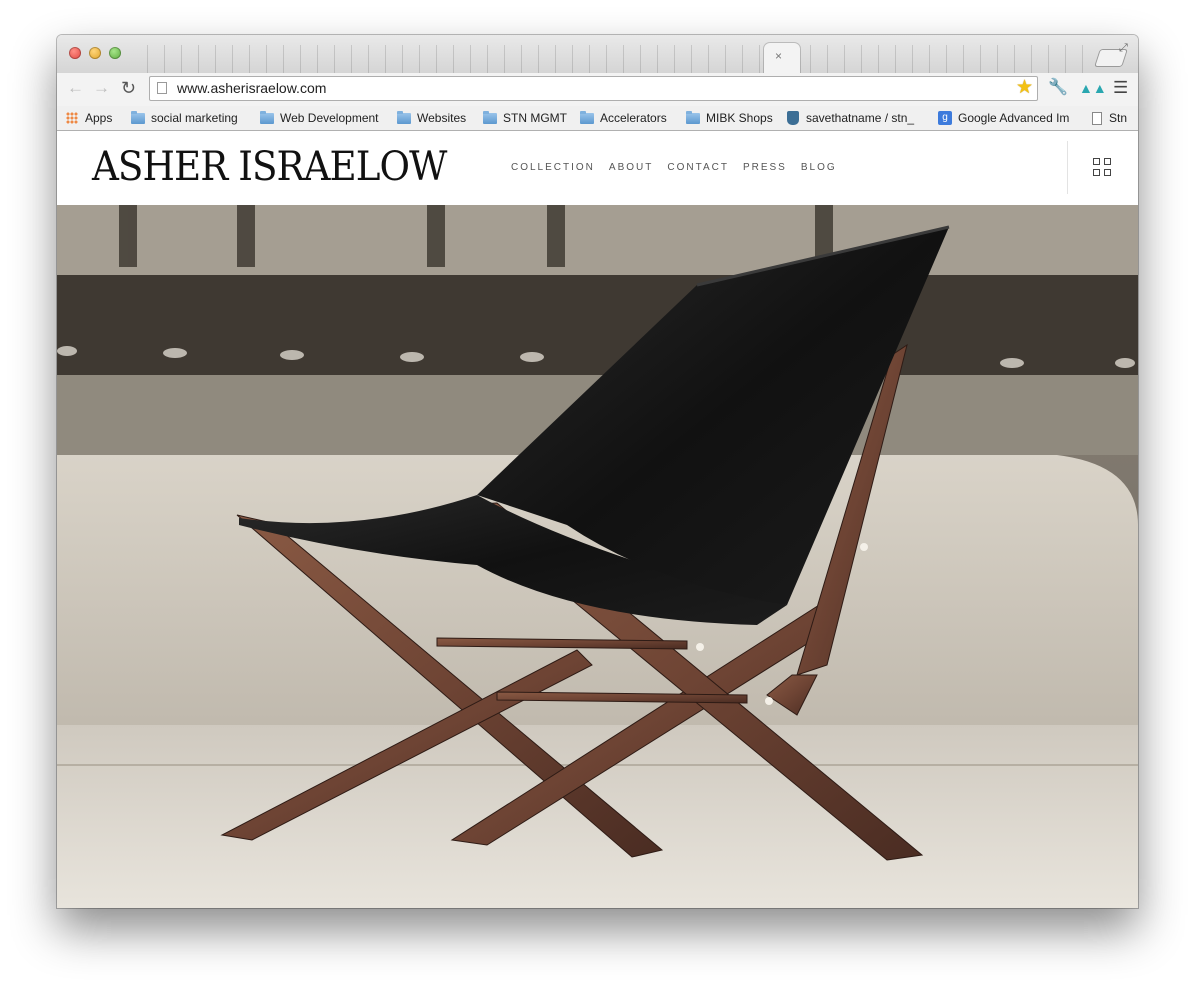 The width and height of the screenshot is (1195, 988). I want to click on nav-collection: COLLECTION, so click(553, 168).